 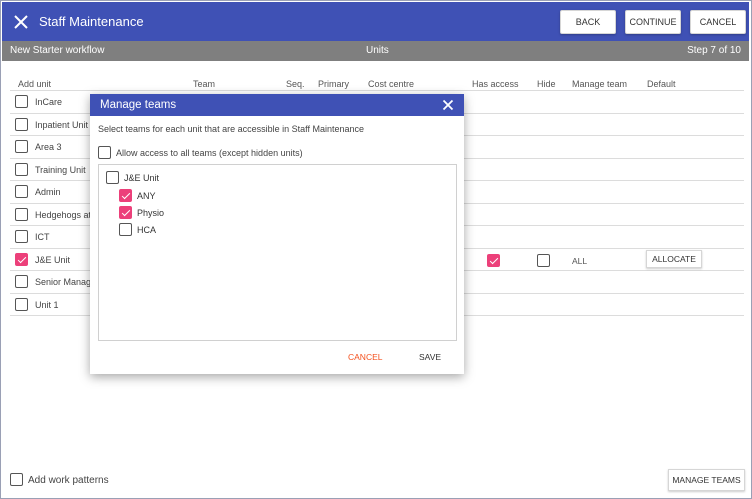 I want to click on dialog-cancel-button: CANCEL, so click(x=365, y=357).